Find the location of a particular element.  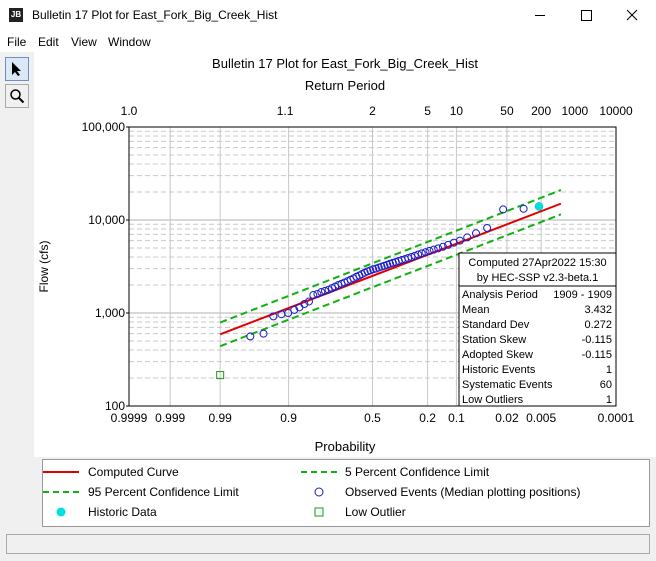

maximize-icon is located at coordinates (586, 15).